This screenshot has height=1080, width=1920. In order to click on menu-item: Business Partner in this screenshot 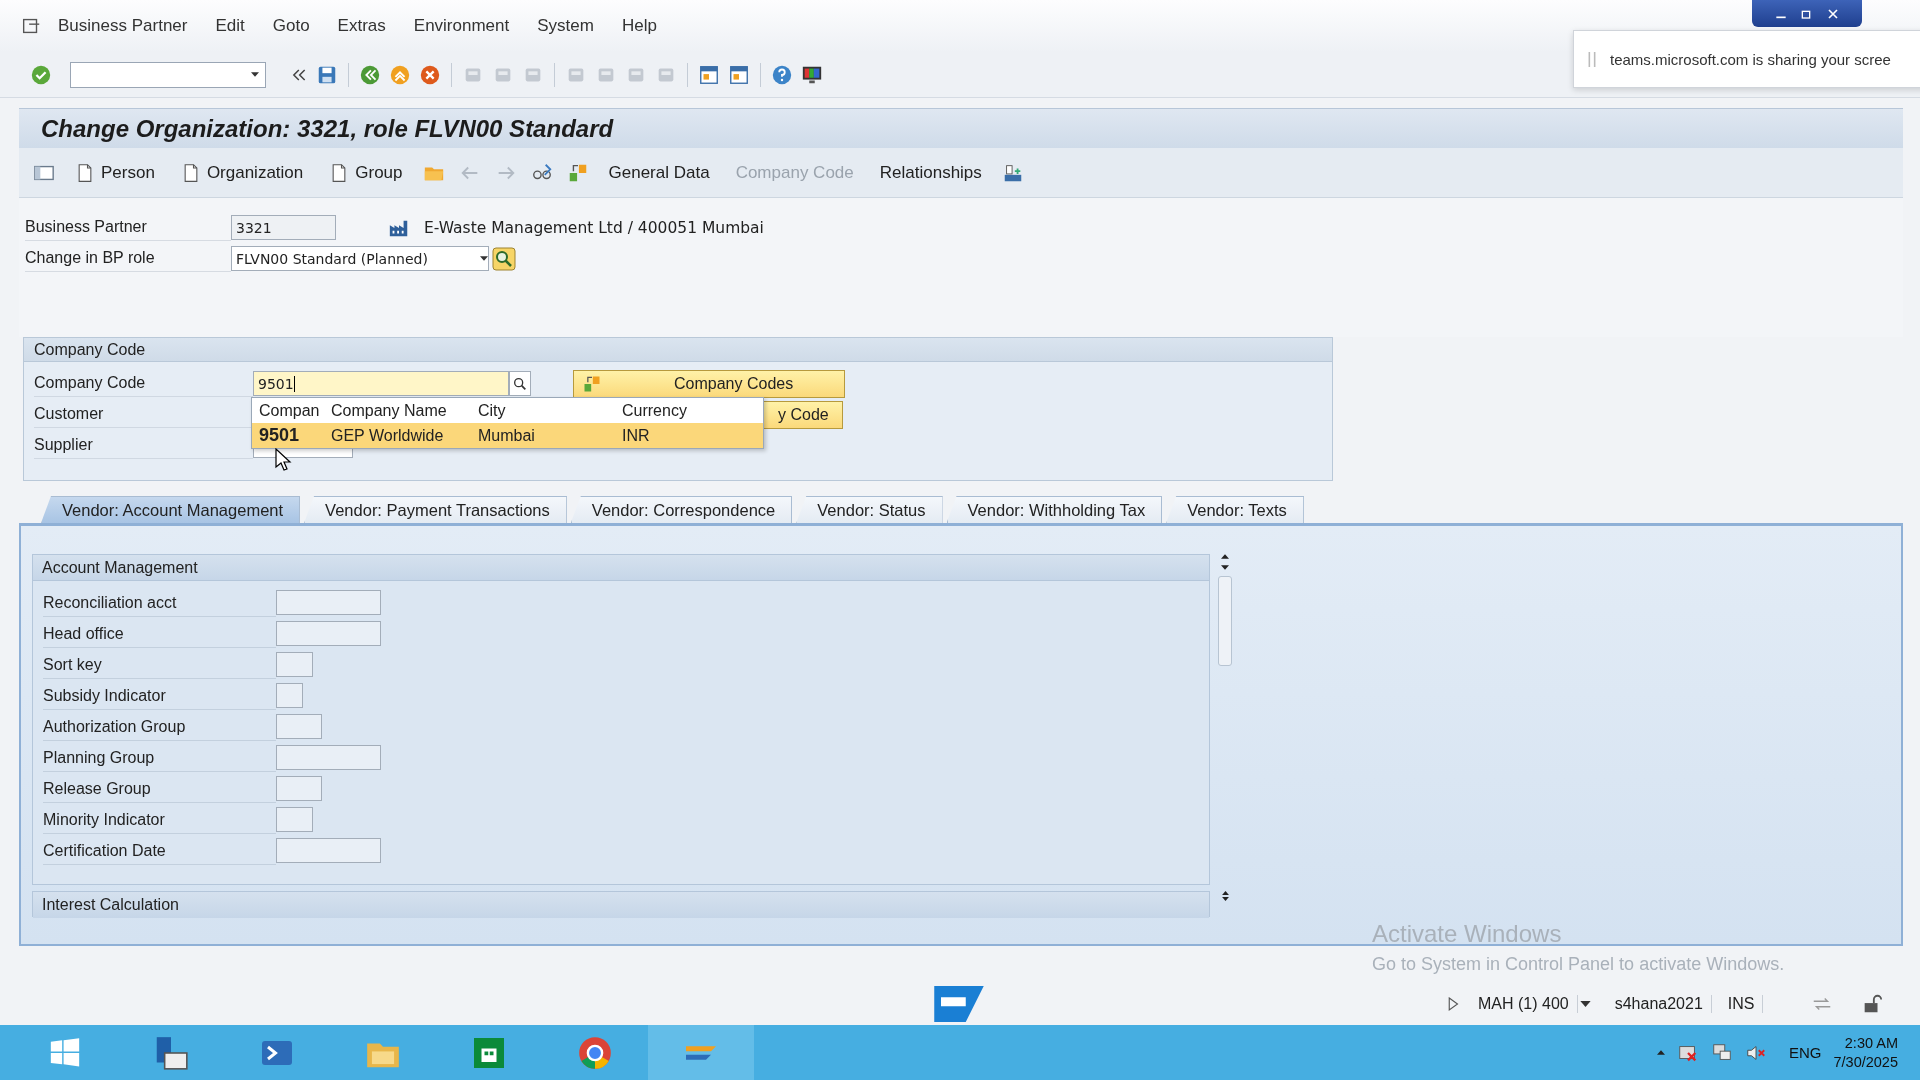, I will do `click(123, 26)`.